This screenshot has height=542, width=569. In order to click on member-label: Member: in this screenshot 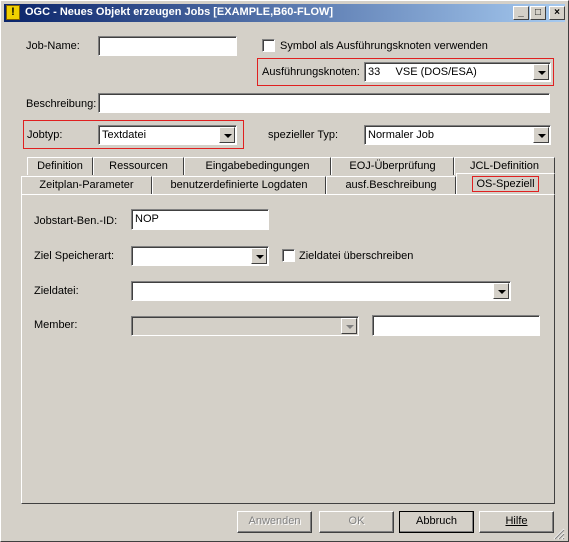, I will do `click(56, 325)`.